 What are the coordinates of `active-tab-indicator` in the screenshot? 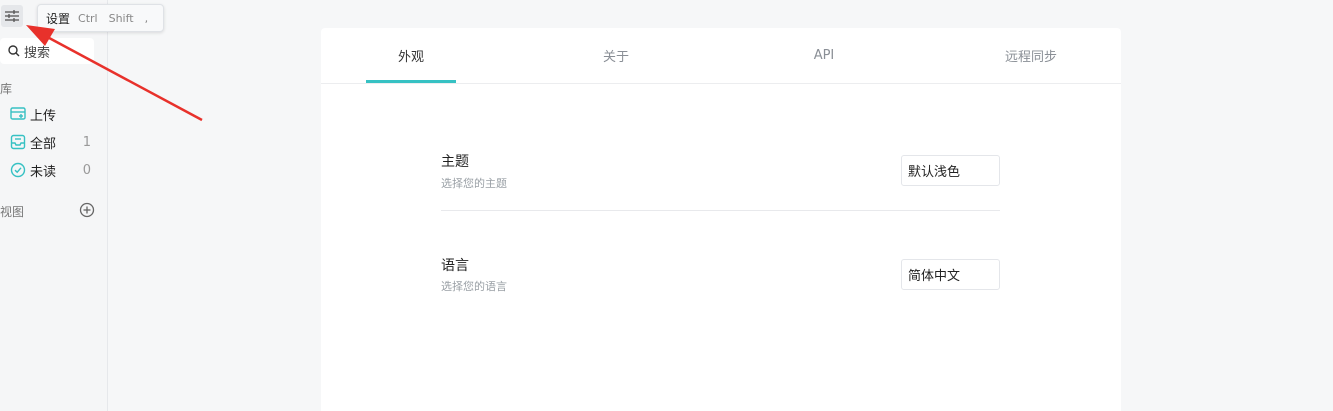 It's located at (411, 81).